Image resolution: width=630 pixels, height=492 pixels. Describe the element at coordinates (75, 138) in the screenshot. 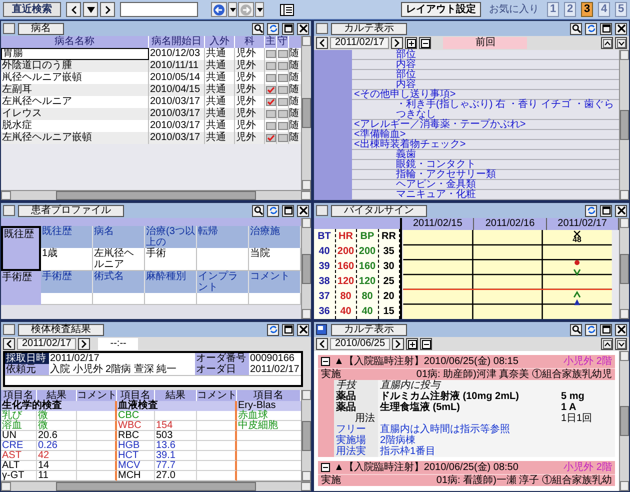

I see `table-cell: 左鼡径ヘルニア嵌頓` at that location.